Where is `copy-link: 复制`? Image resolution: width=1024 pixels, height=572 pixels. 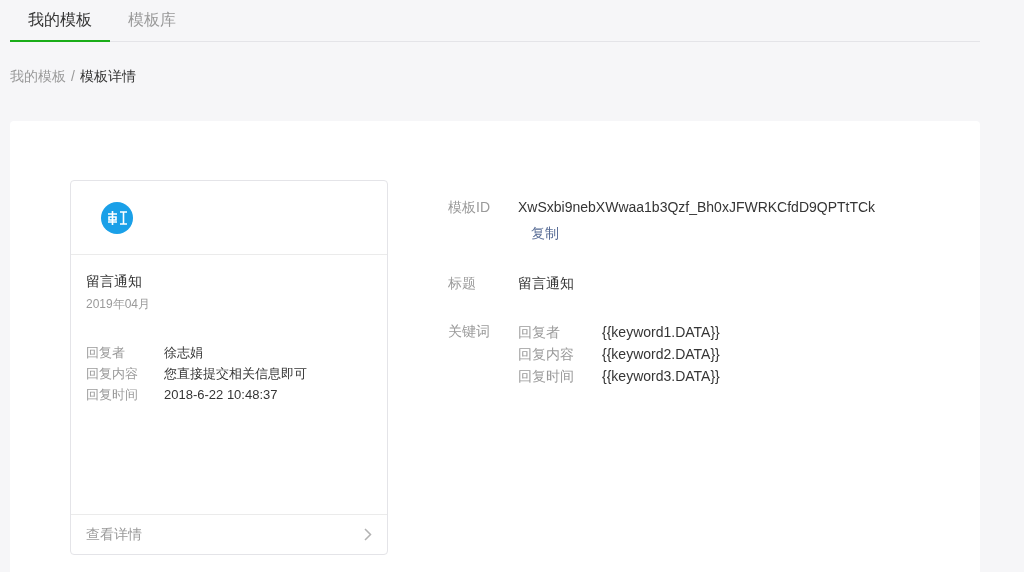
copy-link: 复制 is located at coordinates (545, 233).